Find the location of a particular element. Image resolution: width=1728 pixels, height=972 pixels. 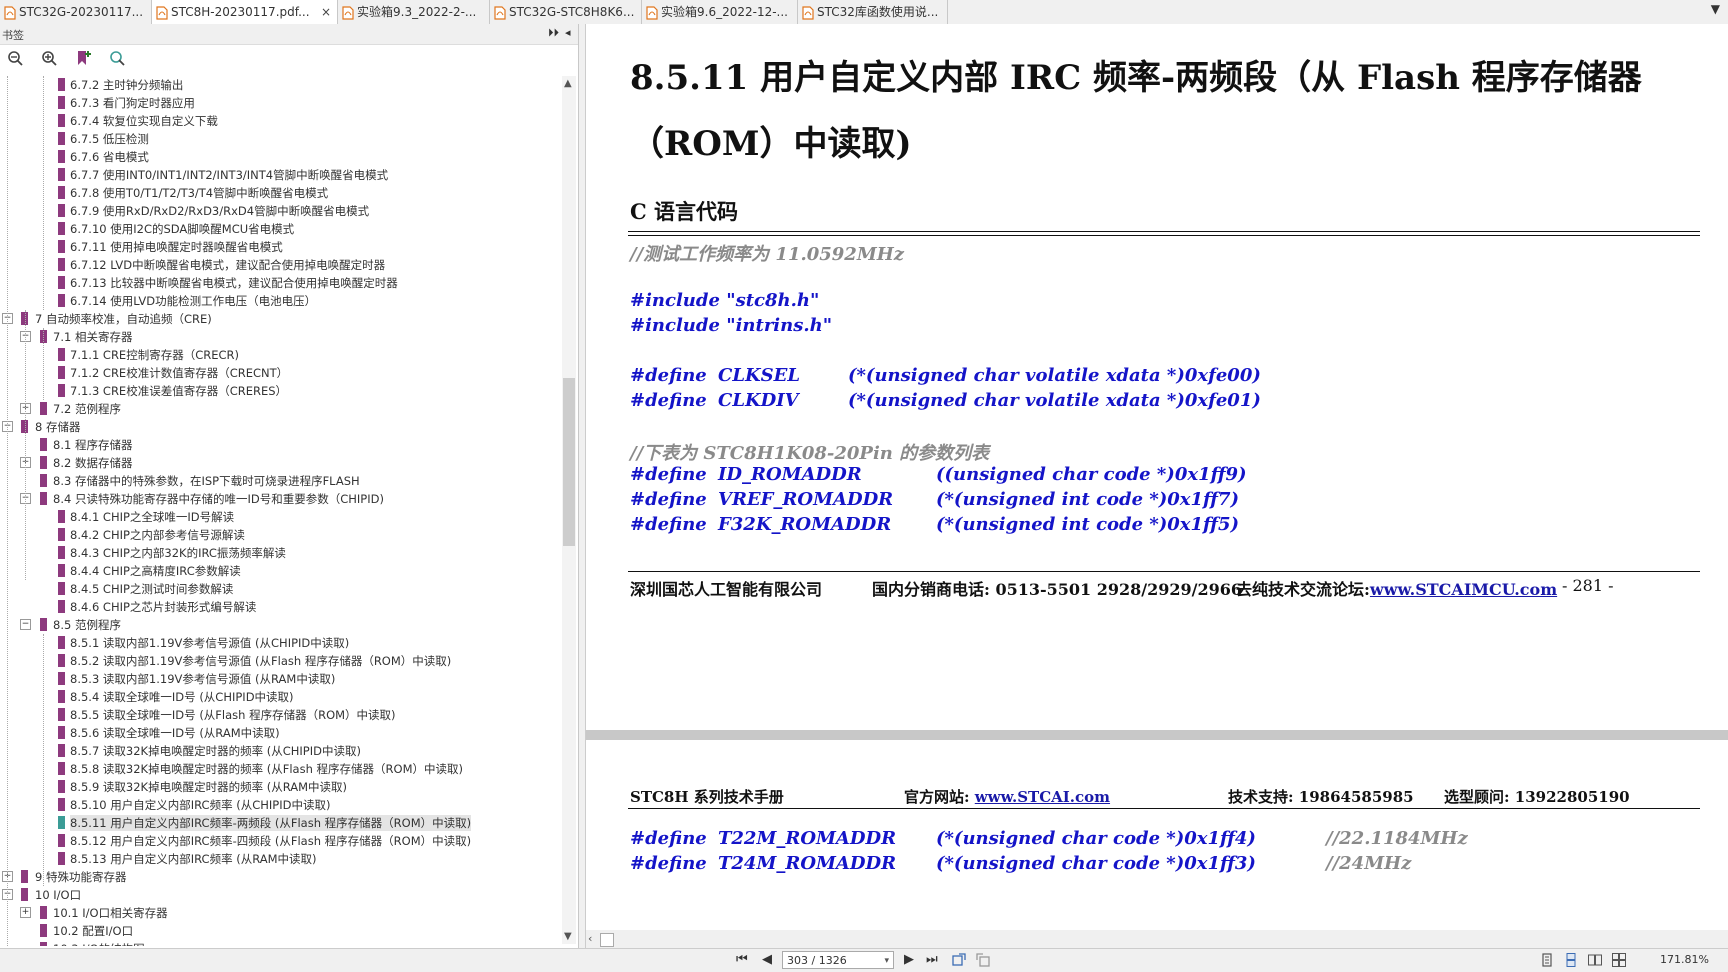

close-tab-icon: × is located at coordinates (326, 12).